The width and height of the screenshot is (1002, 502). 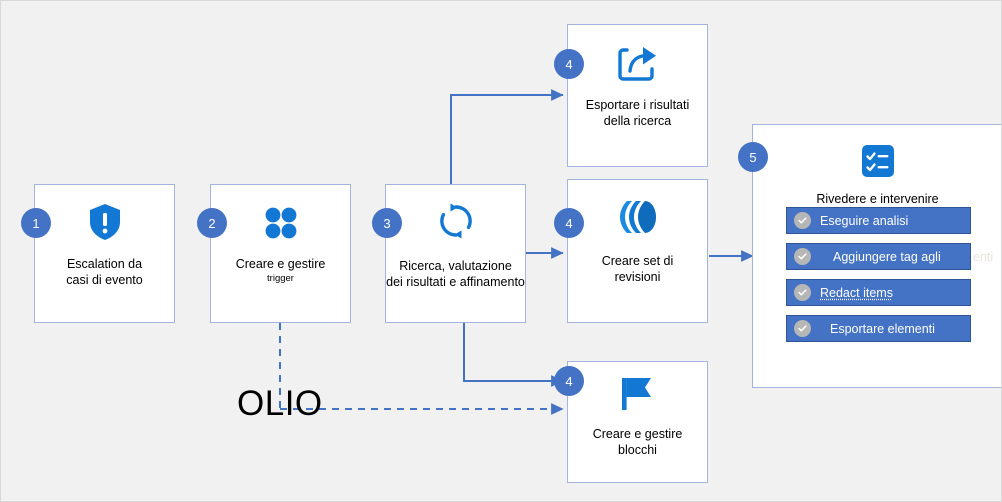 What do you see at coordinates (280, 264) in the screenshot?
I see `step-card-2-label: Creare e gestire` at bounding box center [280, 264].